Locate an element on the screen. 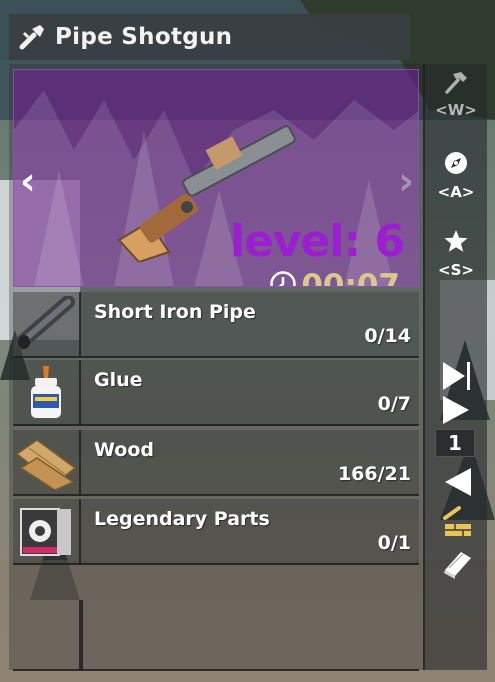 This screenshot has height=682, width=495. craft-action: <W> is located at coordinates (456, 94).